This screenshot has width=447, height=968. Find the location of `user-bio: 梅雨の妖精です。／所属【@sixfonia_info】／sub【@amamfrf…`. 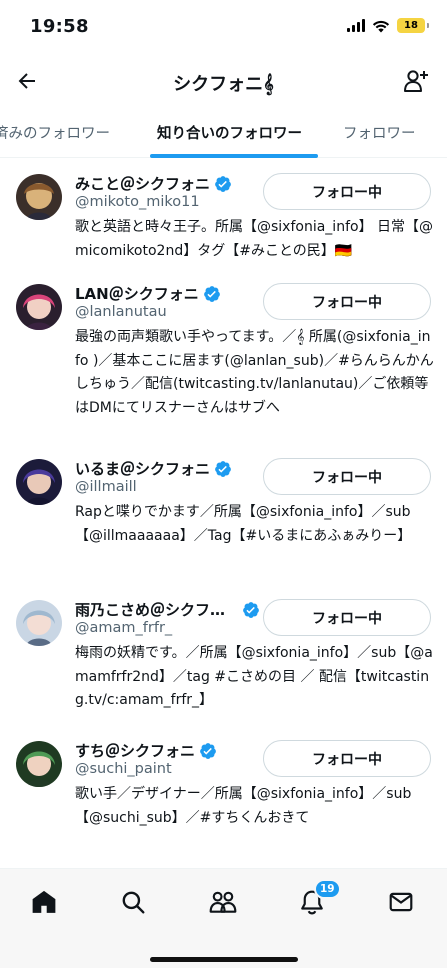

user-bio: 梅雨の妖精です。／所属【@sixfonia_info】／sub【@amamfrf… is located at coordinates (254, 676).